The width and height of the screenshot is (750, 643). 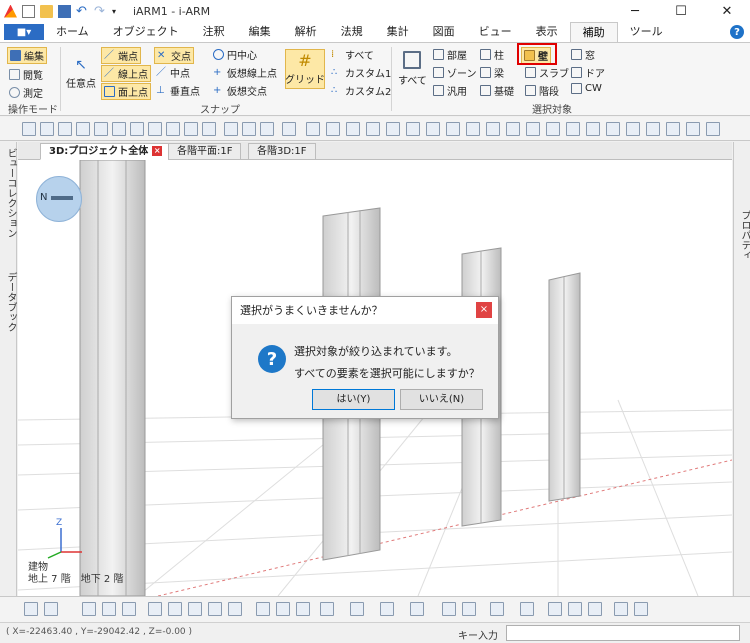 I want to click on tab-aggregate: 集計, so click(x=398, y=32).